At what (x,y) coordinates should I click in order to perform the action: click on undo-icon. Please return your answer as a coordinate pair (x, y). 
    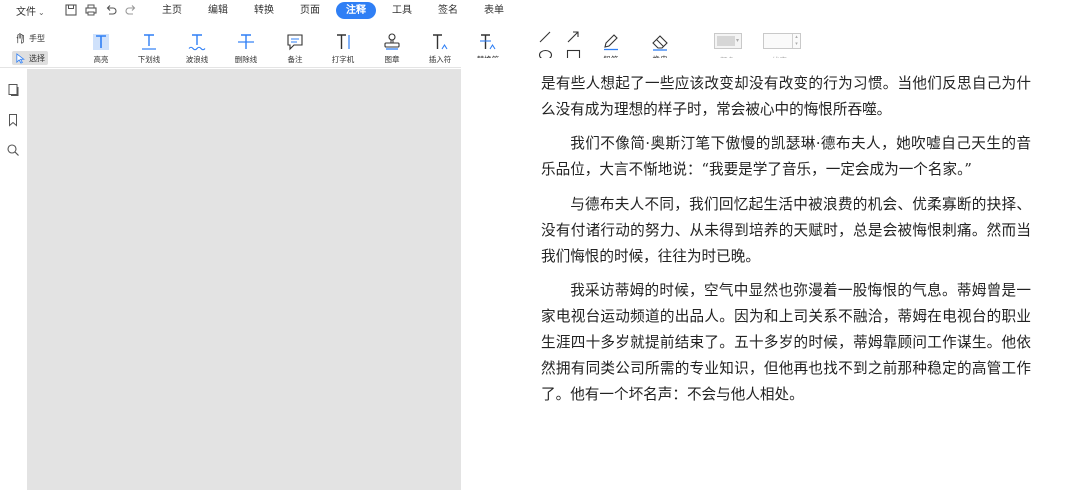
    Looking at the image, I should click on (111, 10).